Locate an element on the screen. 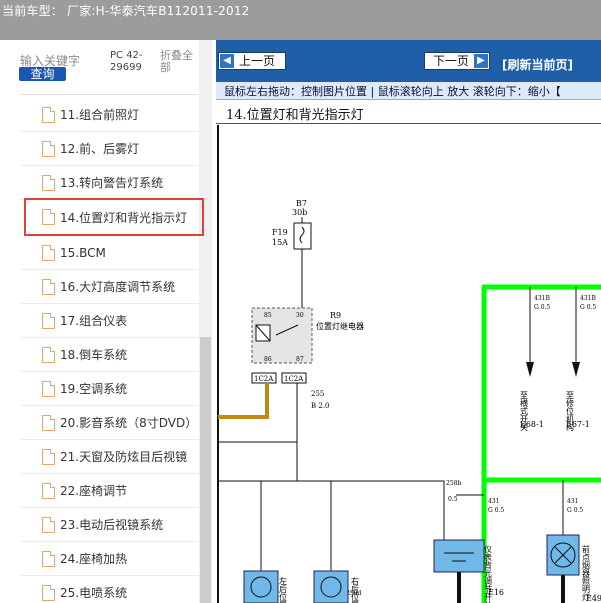 The width and height of the screenshot is (601, 603). chapter-label: 20.影音系统（8寸DVD） is located at coordinates (129, 423).